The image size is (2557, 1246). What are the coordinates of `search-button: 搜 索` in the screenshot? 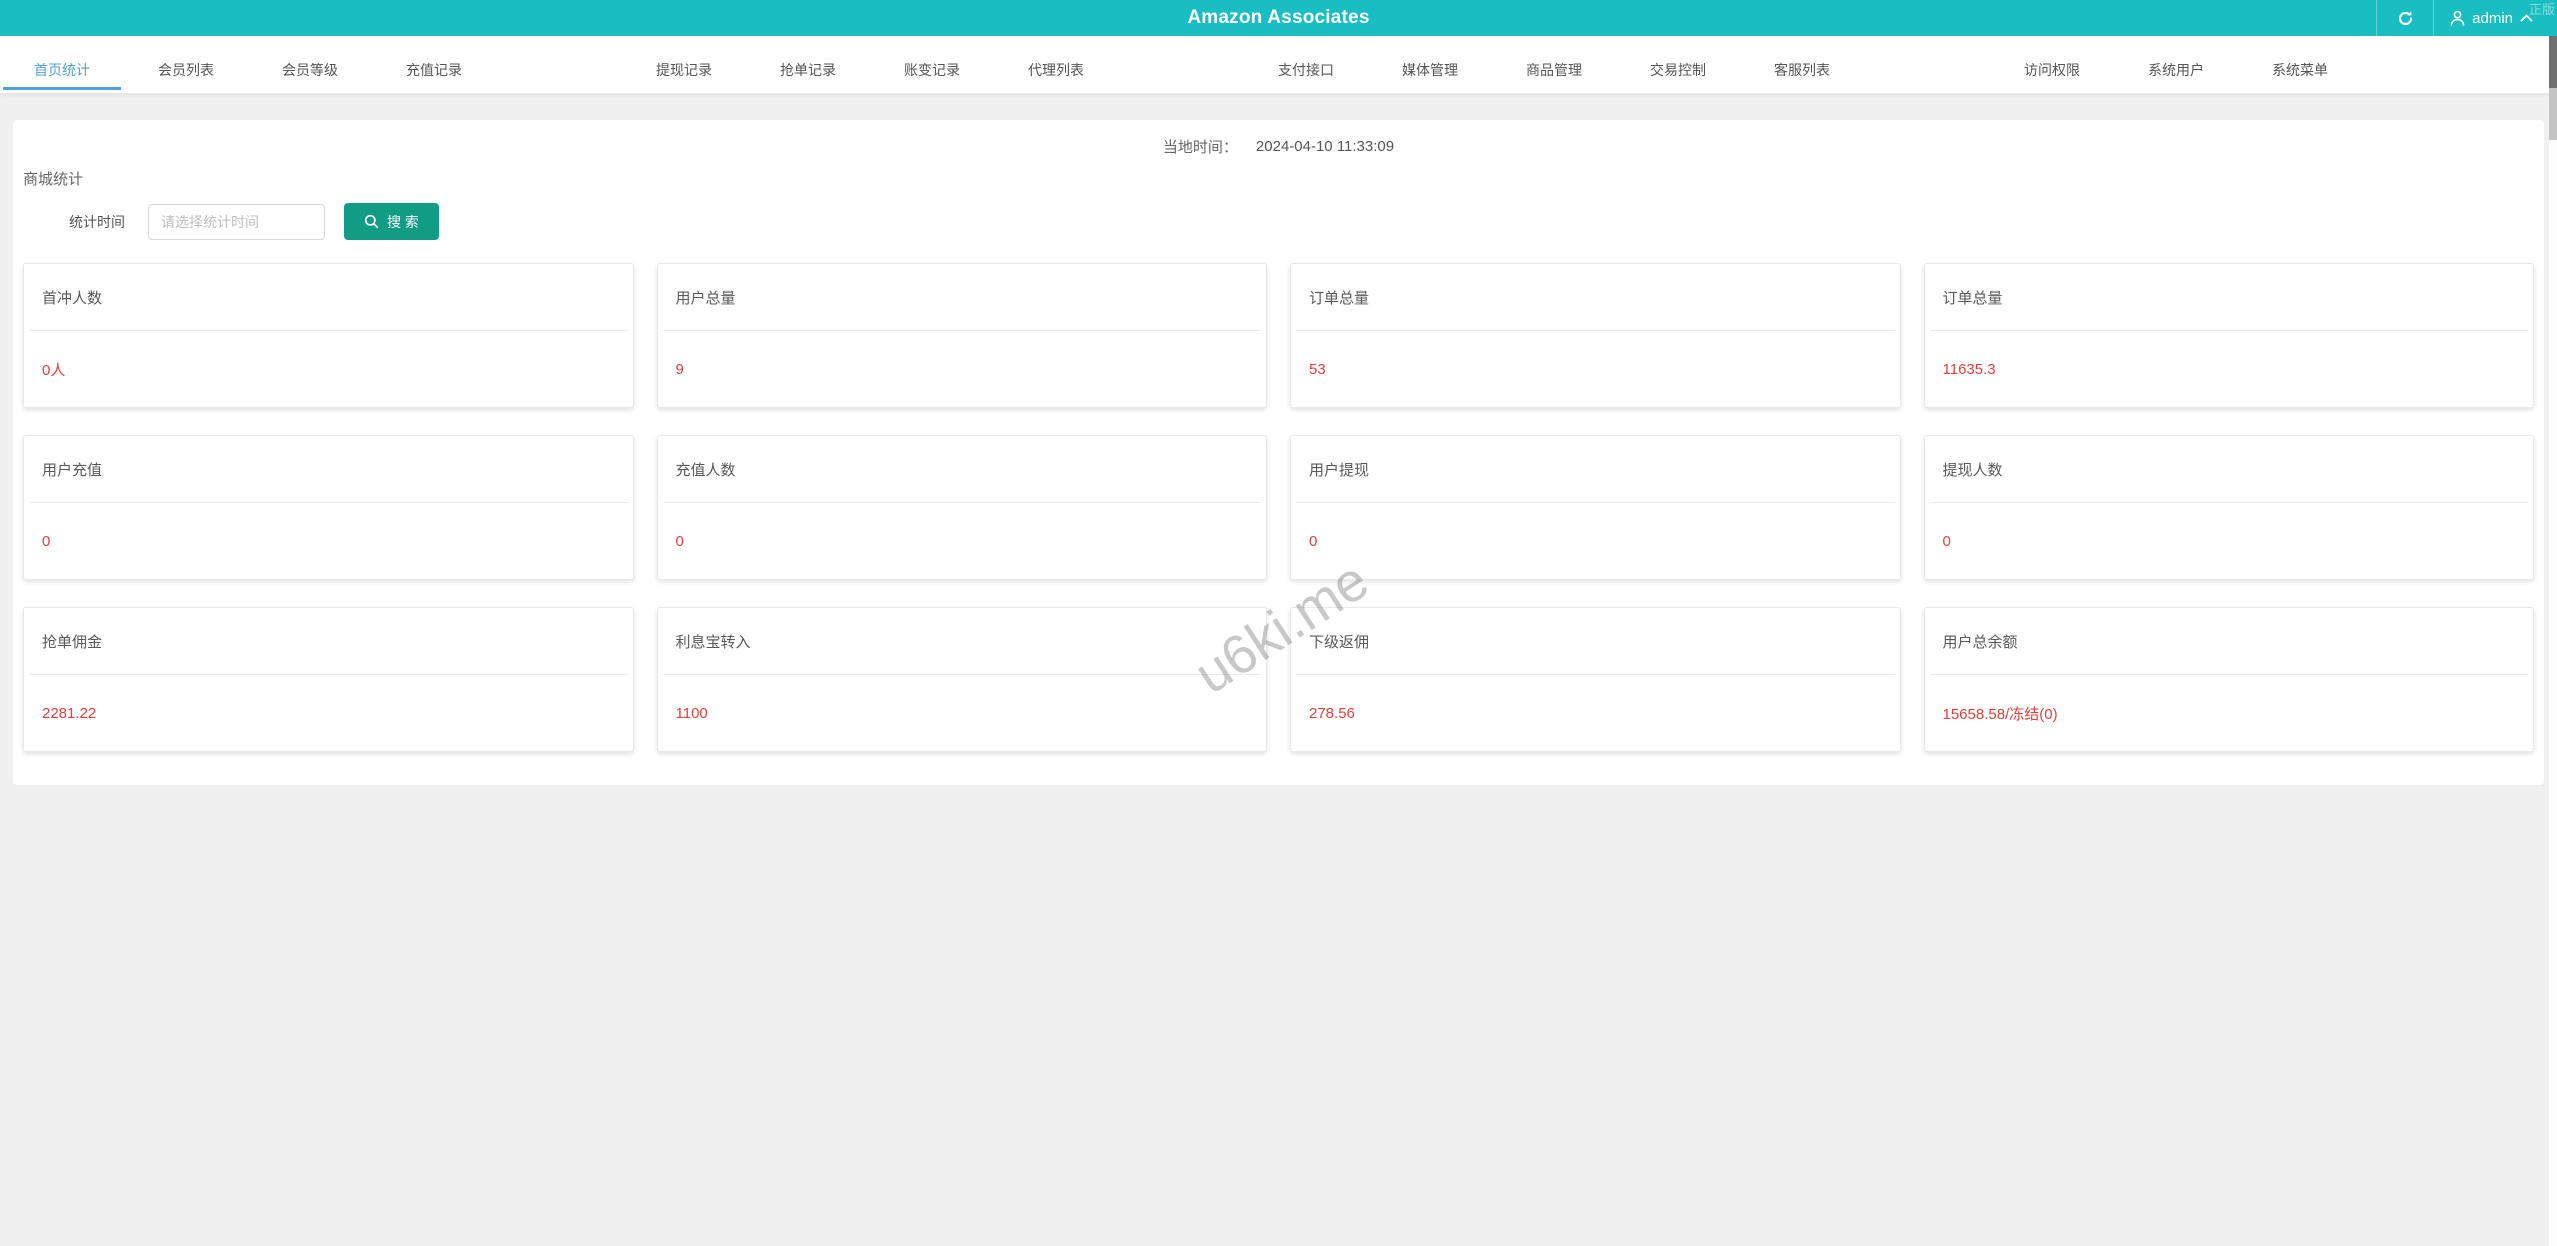 It's located at (391, 221).